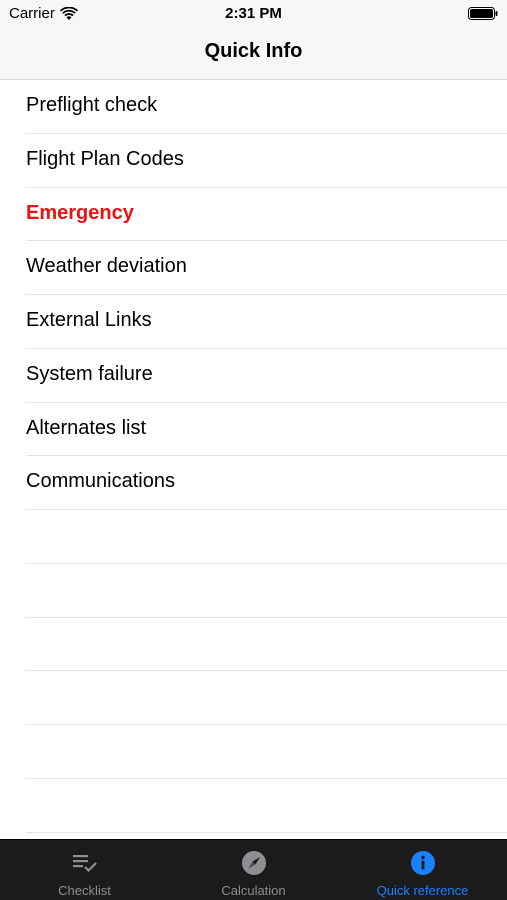 Image resolution: width=507 pixels, height=900 pixels. I want to click on list-item-label: External Links, so click(89, 320).